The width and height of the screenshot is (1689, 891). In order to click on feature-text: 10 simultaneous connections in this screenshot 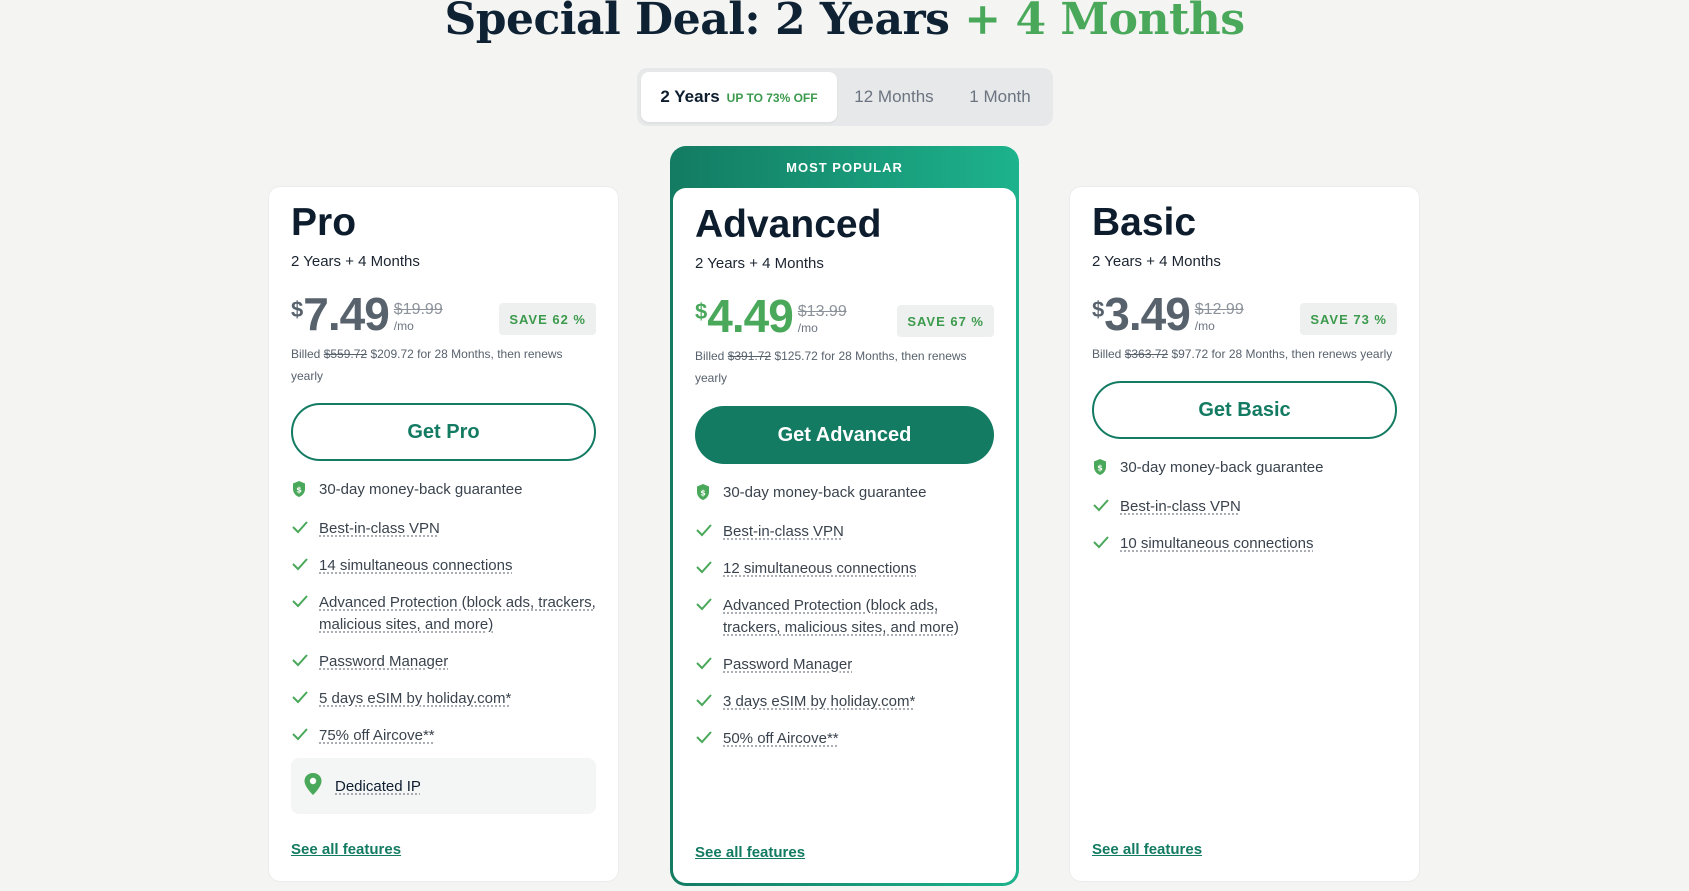, I will do `click(1217, 543)`.